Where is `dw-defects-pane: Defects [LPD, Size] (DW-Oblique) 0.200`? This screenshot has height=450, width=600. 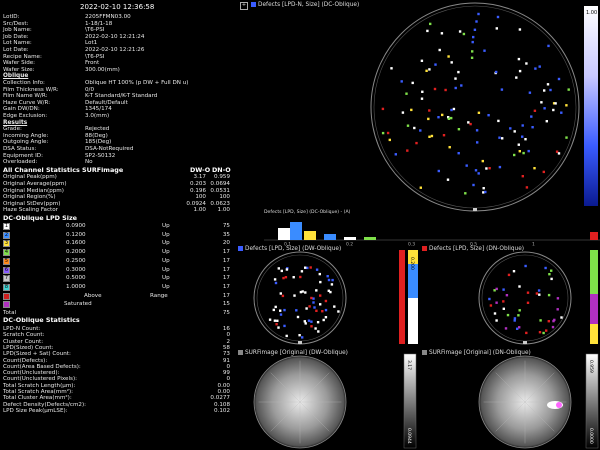 dw-defects-pane: Defects [LPD, Size] (DW-Oblique) 0.200 is located at coordinates (328, 295).